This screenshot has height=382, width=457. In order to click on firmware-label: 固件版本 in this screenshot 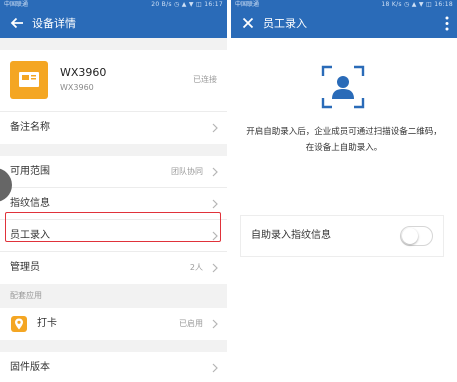, I will do `click(30, 367)`.